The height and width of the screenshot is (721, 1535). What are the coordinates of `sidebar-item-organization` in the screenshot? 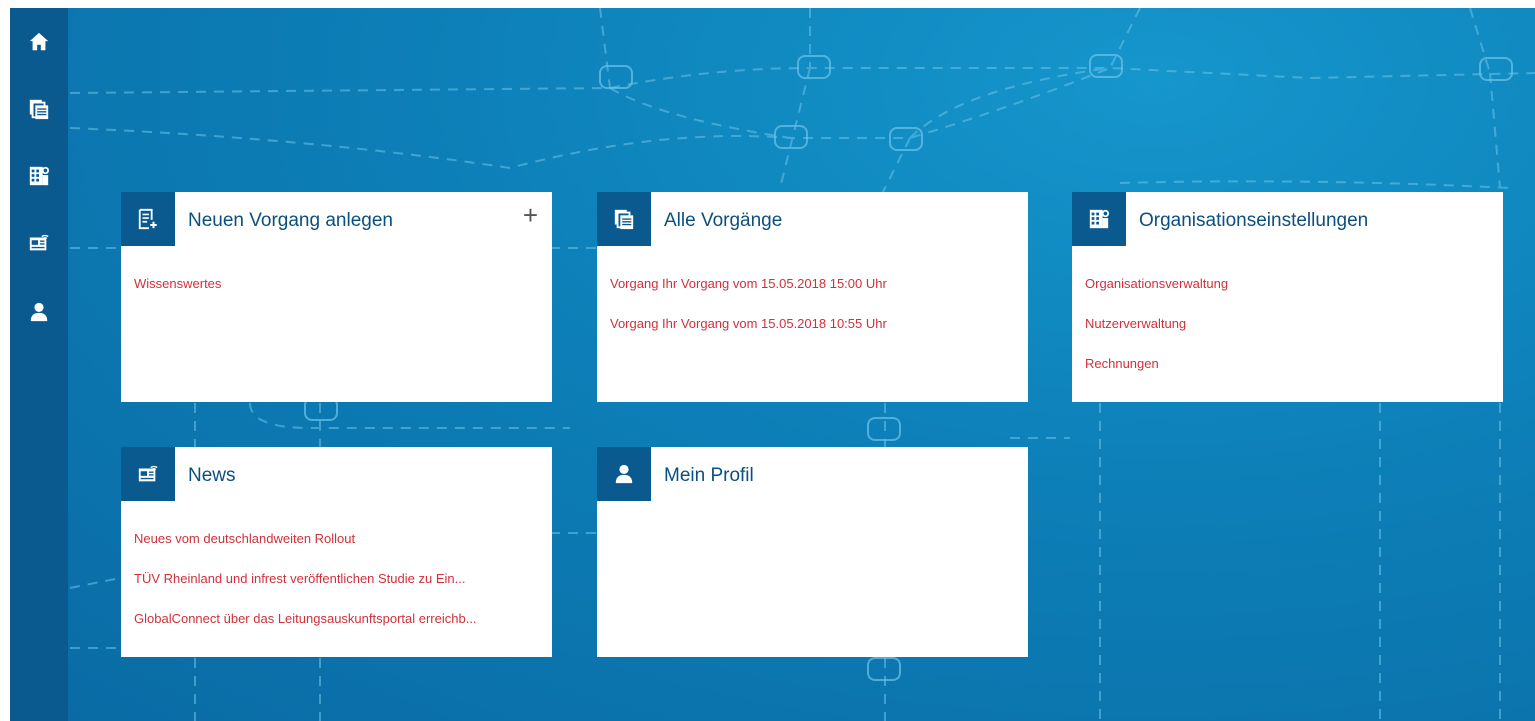 It's located at (39, 176).